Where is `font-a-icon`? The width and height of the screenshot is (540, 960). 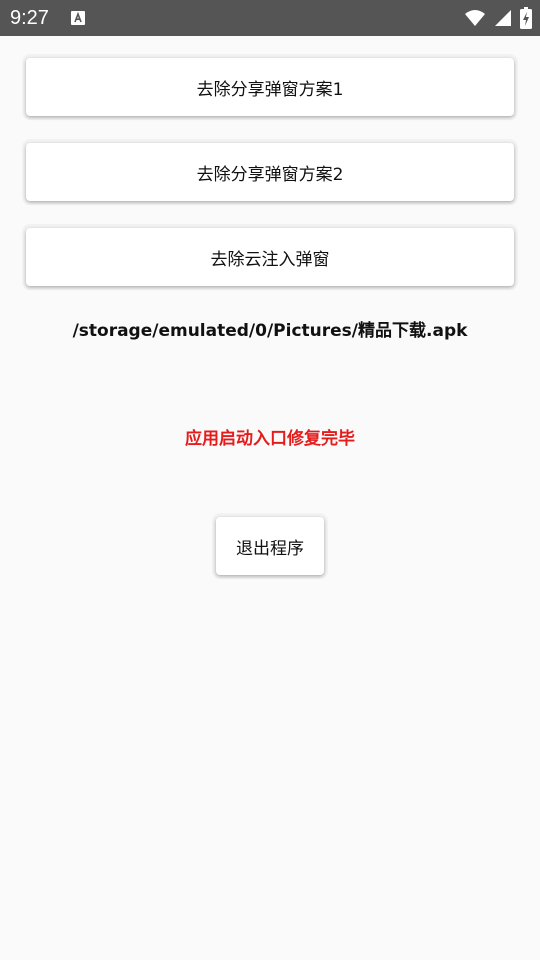
font-a-icon is located at coordinates (78, 18).